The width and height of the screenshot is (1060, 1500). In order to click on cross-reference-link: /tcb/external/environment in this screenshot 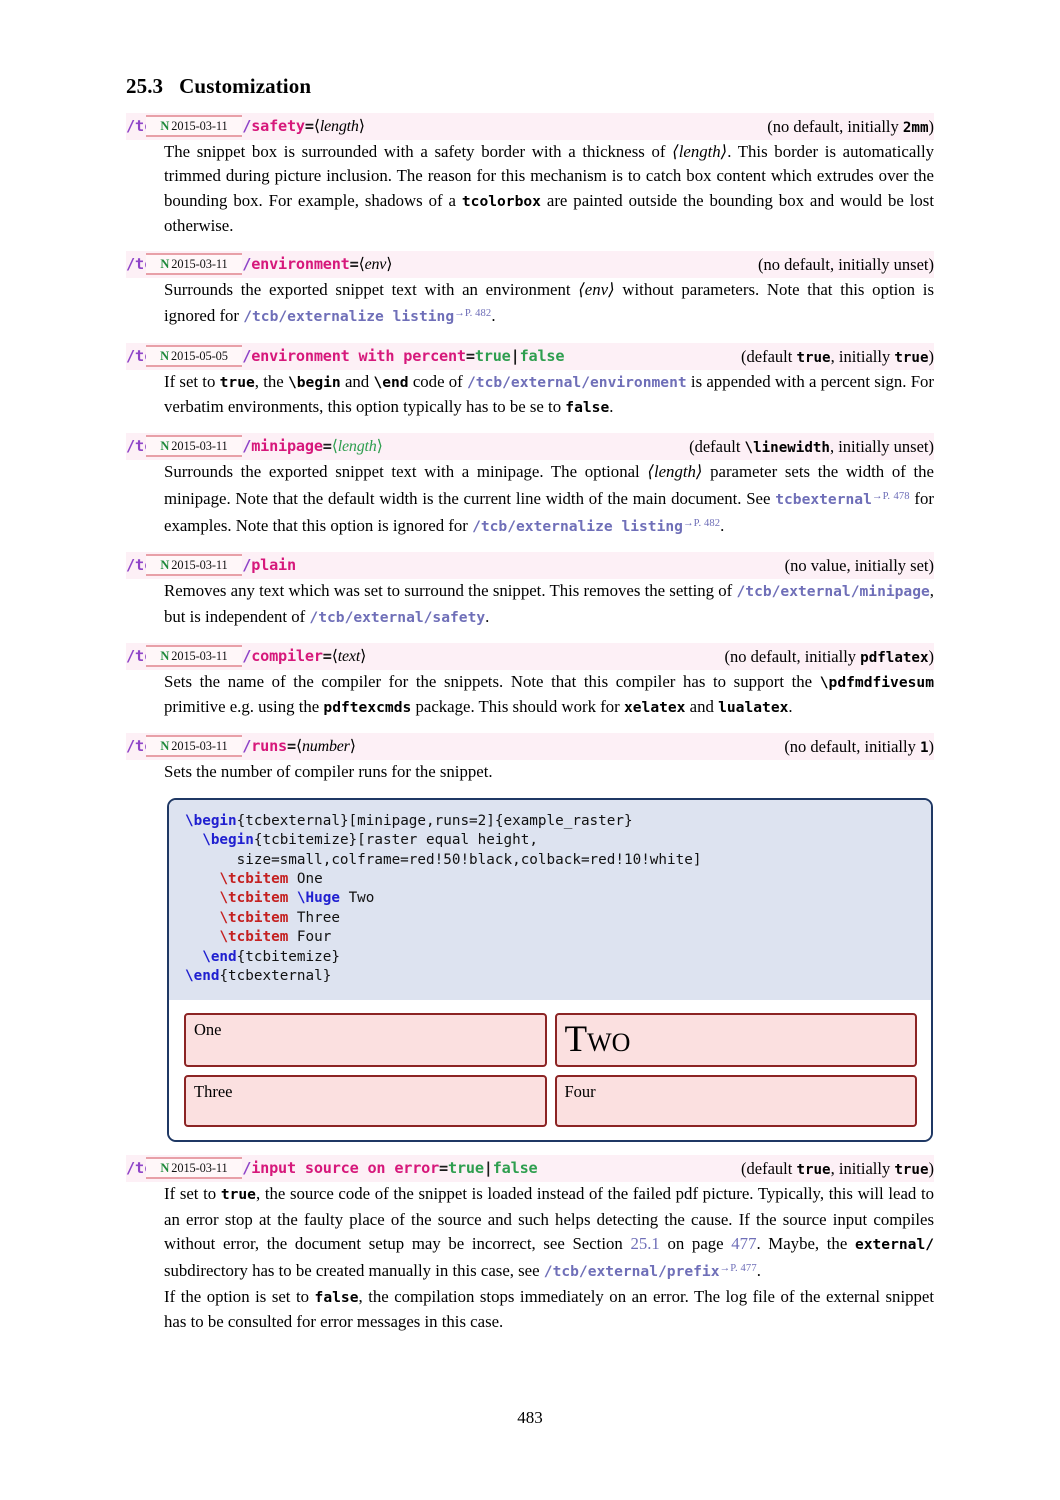, I will do `click(577, 382)`.